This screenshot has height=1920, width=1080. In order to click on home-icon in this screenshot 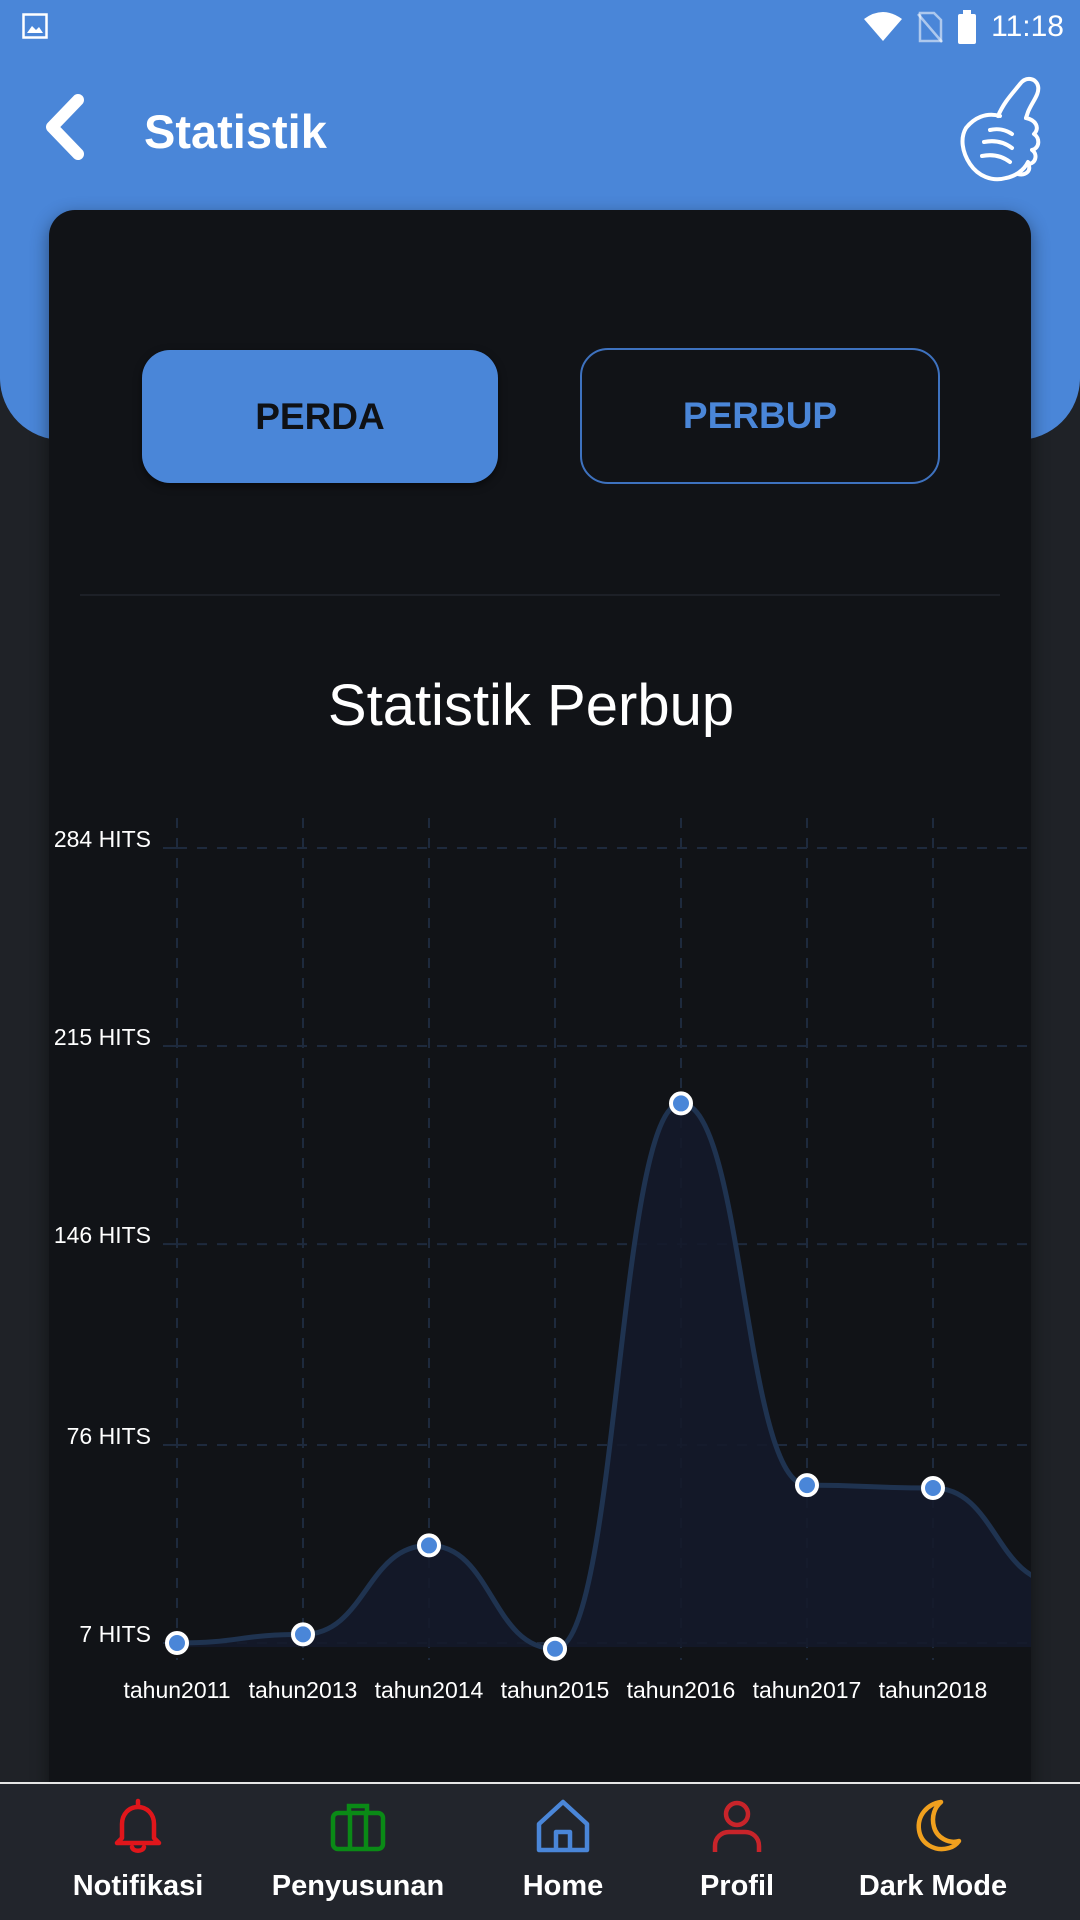, I will do `click(563, 1826)`.